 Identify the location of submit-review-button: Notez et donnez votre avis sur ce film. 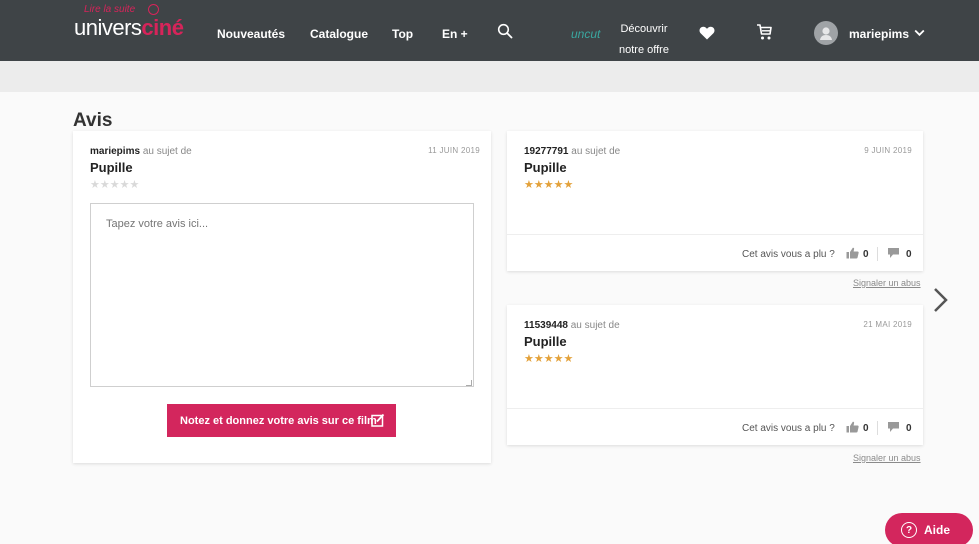
(281, 420).